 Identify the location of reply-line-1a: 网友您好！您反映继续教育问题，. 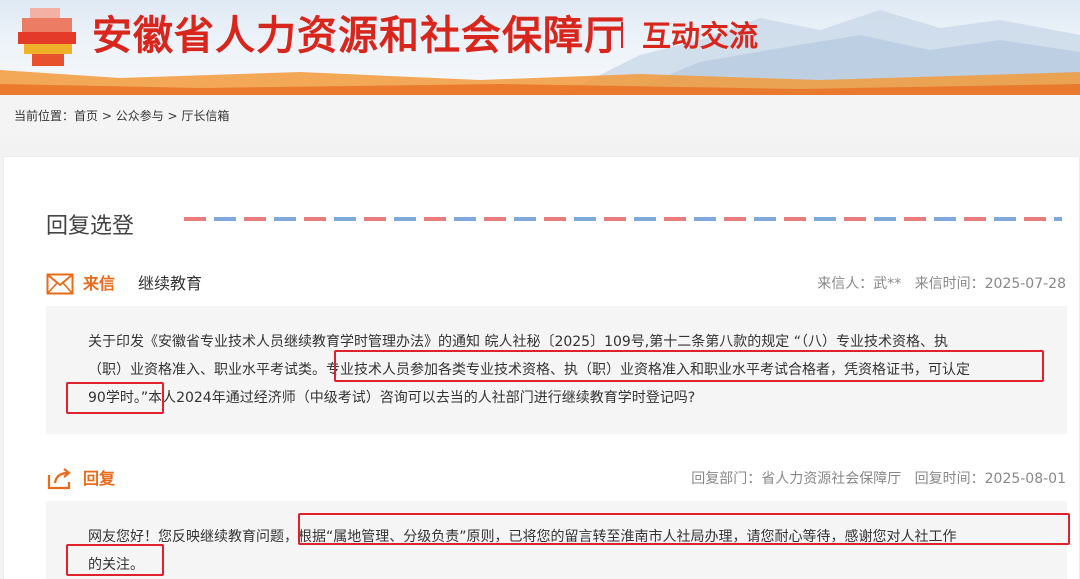
(193, 537).